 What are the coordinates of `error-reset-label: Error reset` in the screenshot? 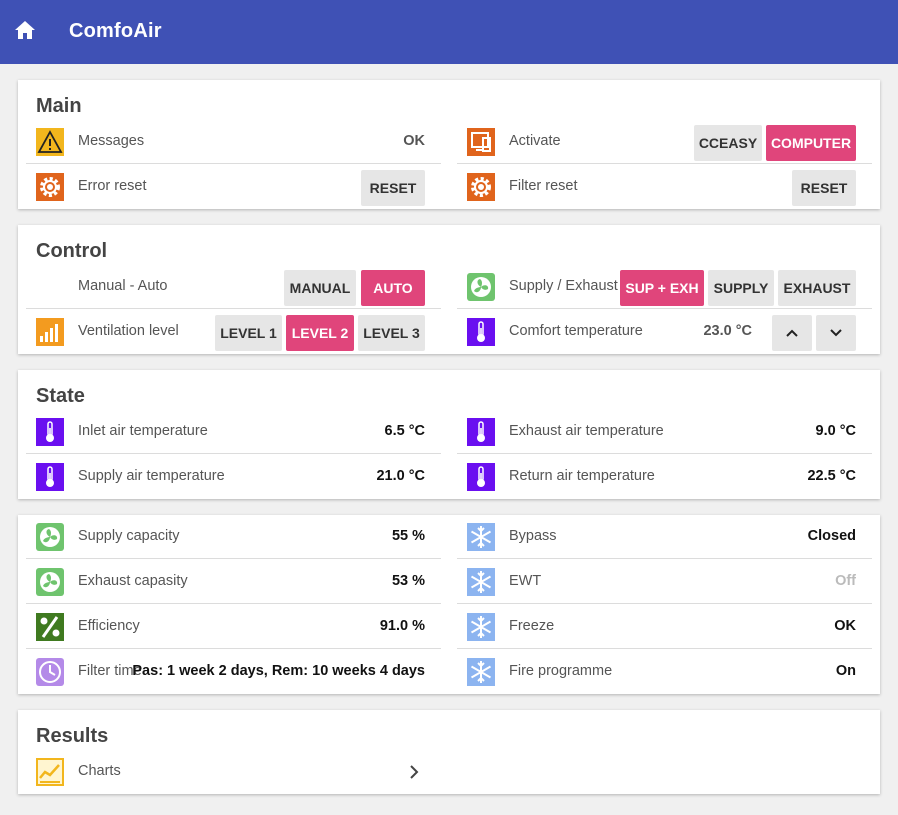 It's located at (112, 186).